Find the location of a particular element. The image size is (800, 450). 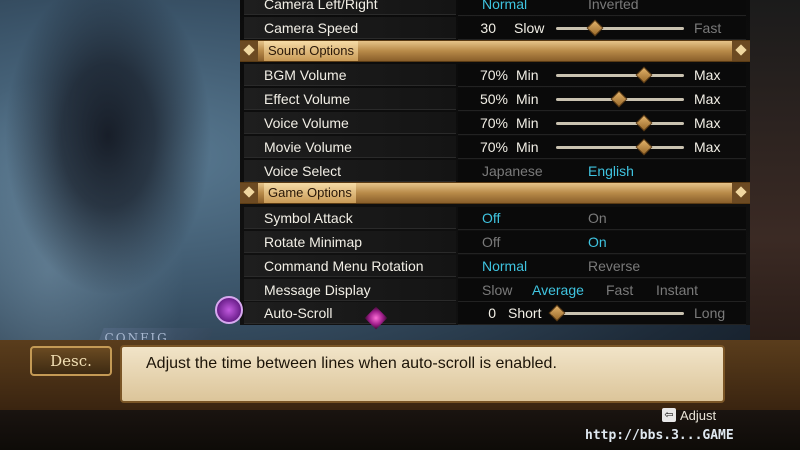

slider-min-label: Slow is located at coordinates (529, 28).